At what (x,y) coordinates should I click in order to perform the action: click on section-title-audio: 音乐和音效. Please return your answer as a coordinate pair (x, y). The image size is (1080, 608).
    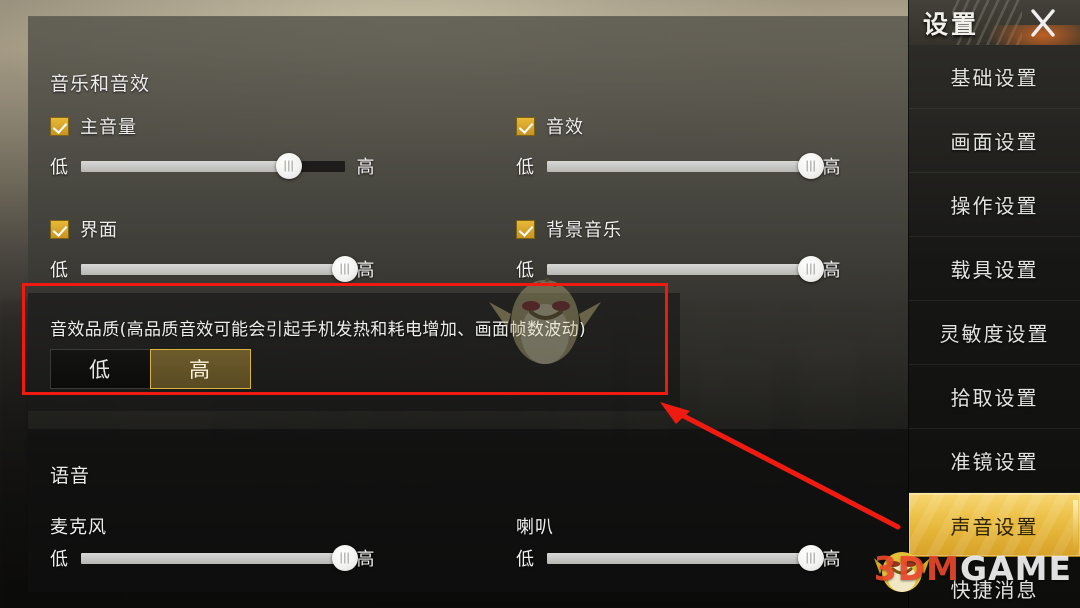
    Looking at the image, I should click on (100, 84).